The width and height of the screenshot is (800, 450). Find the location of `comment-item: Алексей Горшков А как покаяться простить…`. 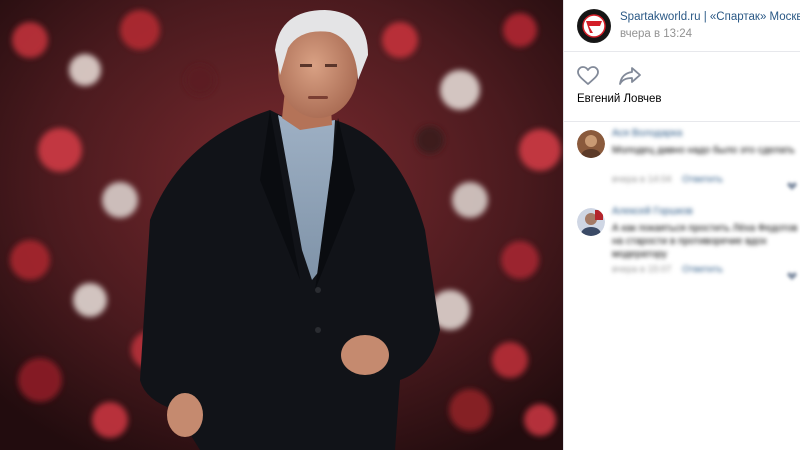

comment-item: Алексей Горшков А как покаяться простить… is located at coordinates (682, 240).